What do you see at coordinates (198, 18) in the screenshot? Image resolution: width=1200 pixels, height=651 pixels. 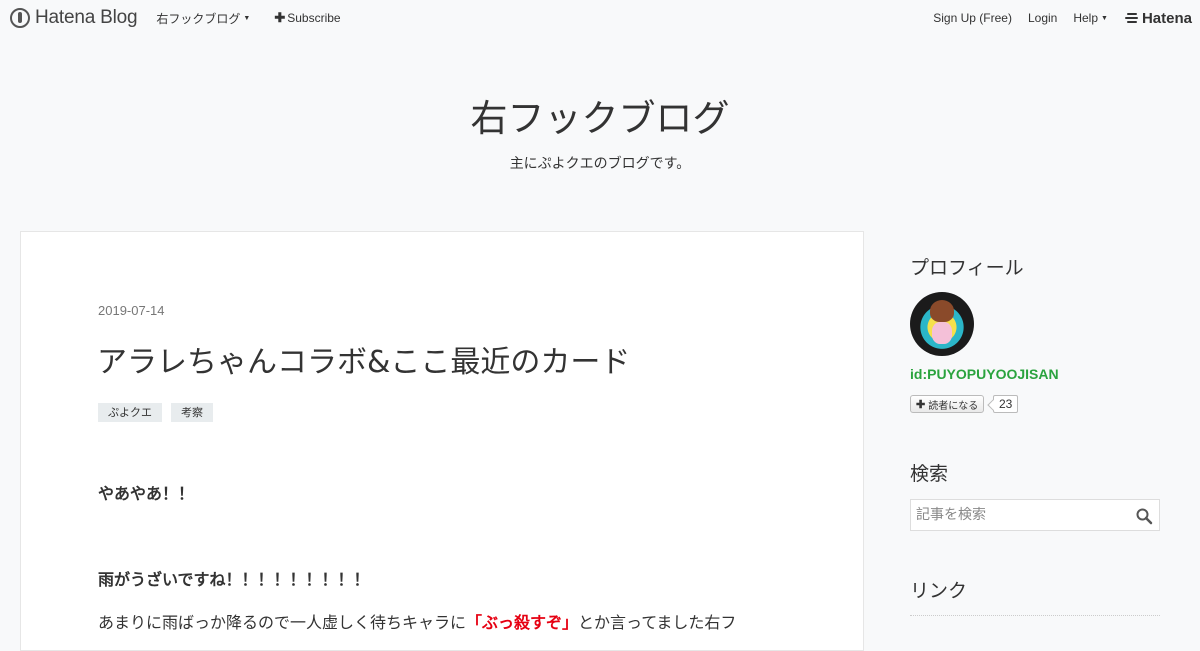 I see `blog-menu-label: 右フックブログ` at bounding box center [198, 18].